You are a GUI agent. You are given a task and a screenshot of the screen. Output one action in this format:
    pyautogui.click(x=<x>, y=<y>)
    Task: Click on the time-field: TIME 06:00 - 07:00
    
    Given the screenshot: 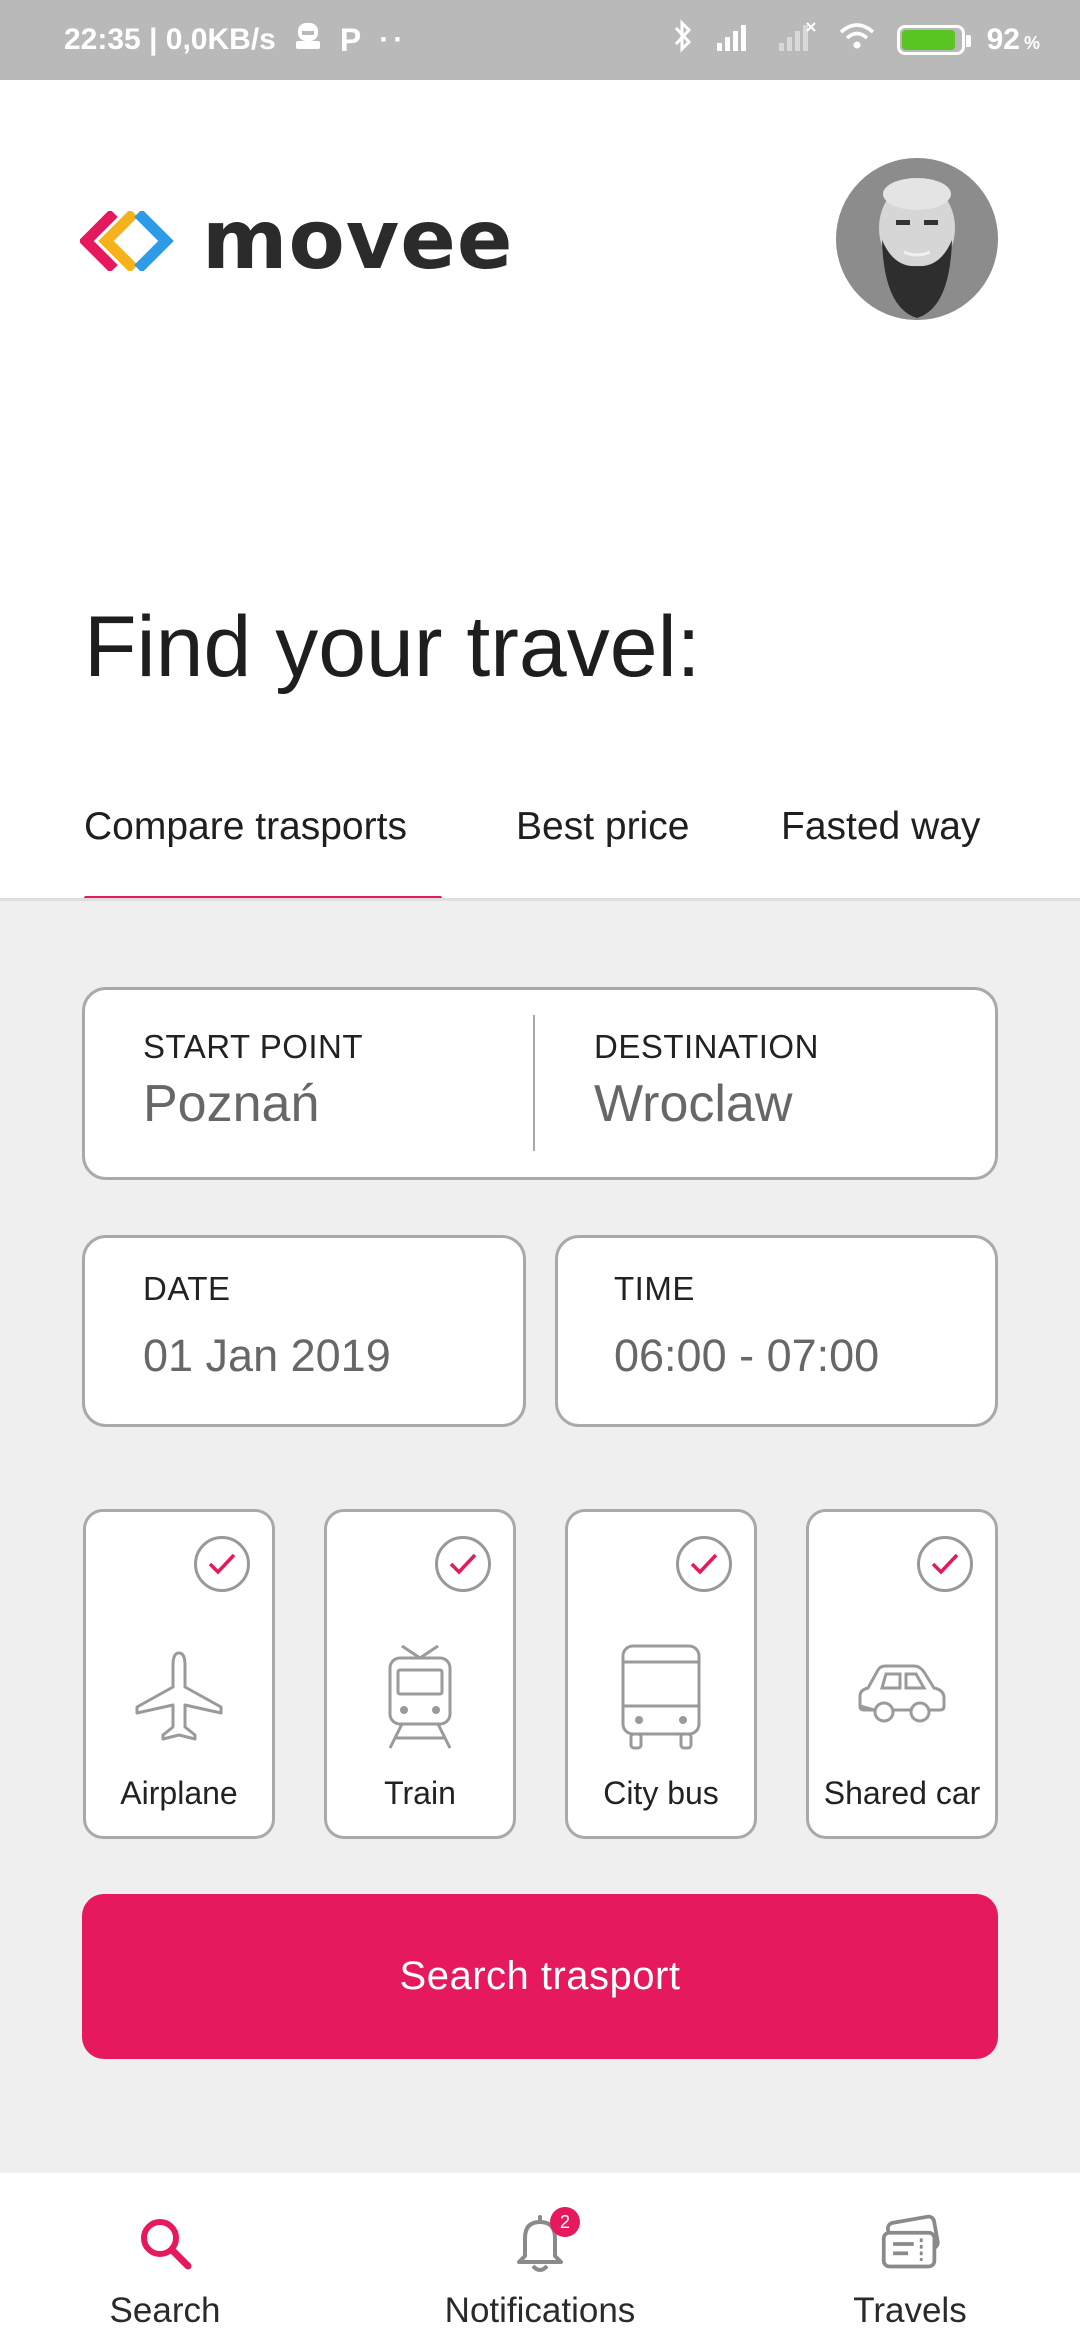 What is the action you would take?
    pyautogui.click(x=776, y=1331)
    